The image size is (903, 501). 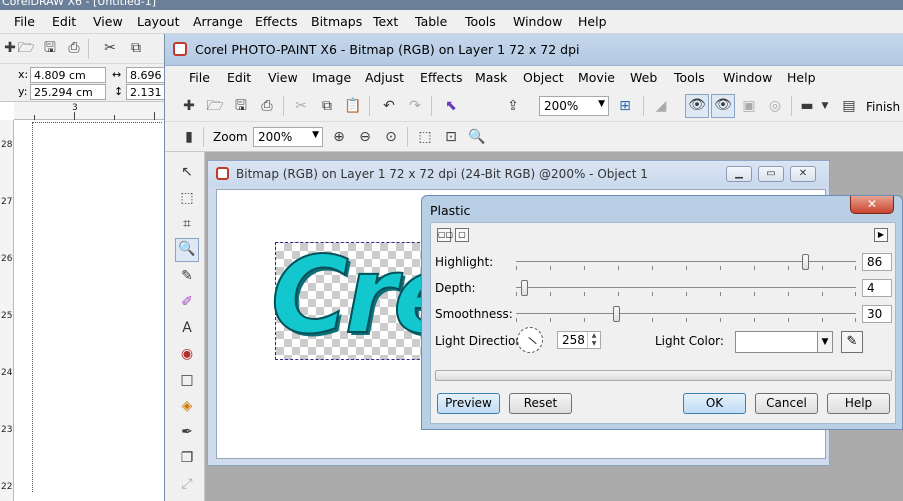 What do you see at coordinates (805, 262) in the screenshot?
I see `highlight-slider-thumb` at bounding box center [805, 262].